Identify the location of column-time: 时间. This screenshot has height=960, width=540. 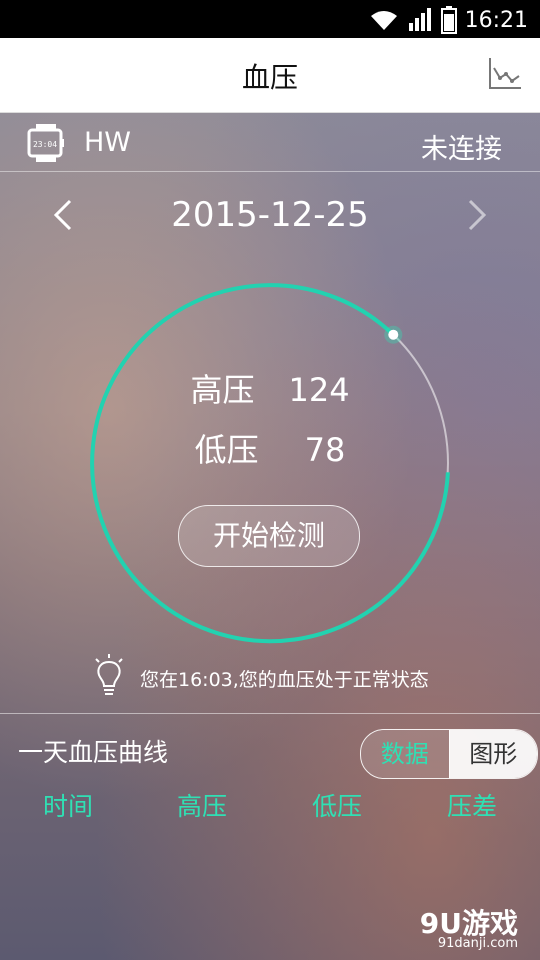
(67, 806).